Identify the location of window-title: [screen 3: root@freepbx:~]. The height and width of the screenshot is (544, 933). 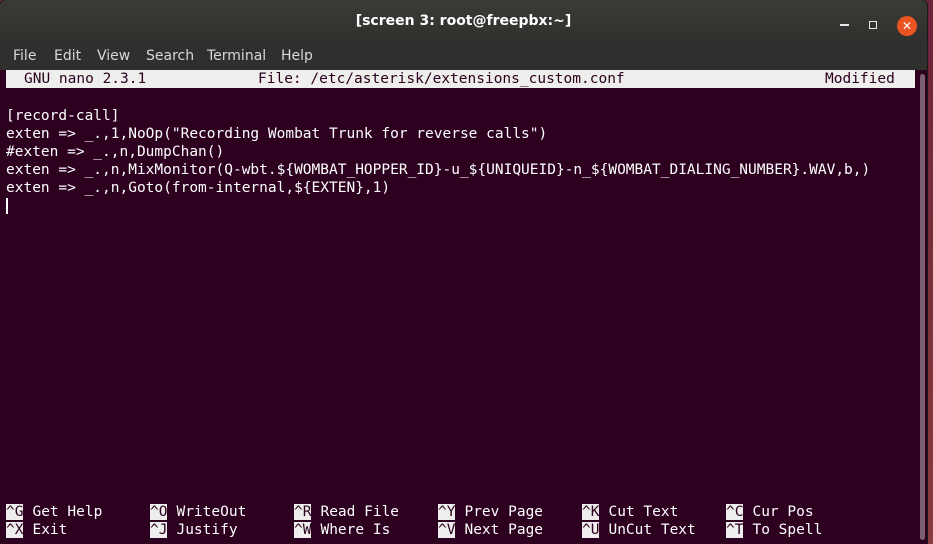
(463, 21).